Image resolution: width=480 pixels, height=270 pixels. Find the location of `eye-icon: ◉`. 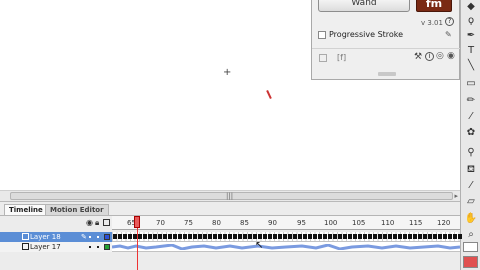

eye-icon: ◉ is located at coordinates (89, 222).